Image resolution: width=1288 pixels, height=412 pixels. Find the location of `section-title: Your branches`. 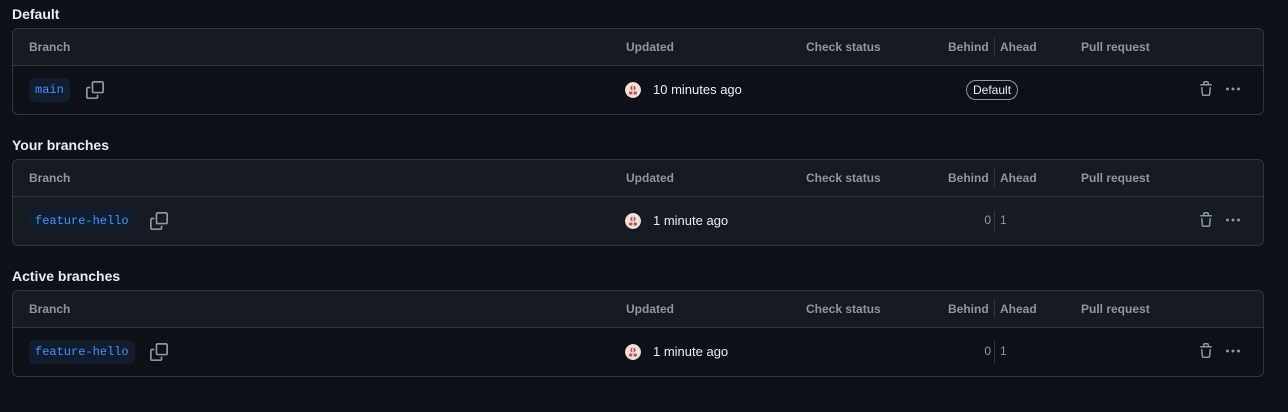

section-title: Your branches is located at coordinates (60, 145).